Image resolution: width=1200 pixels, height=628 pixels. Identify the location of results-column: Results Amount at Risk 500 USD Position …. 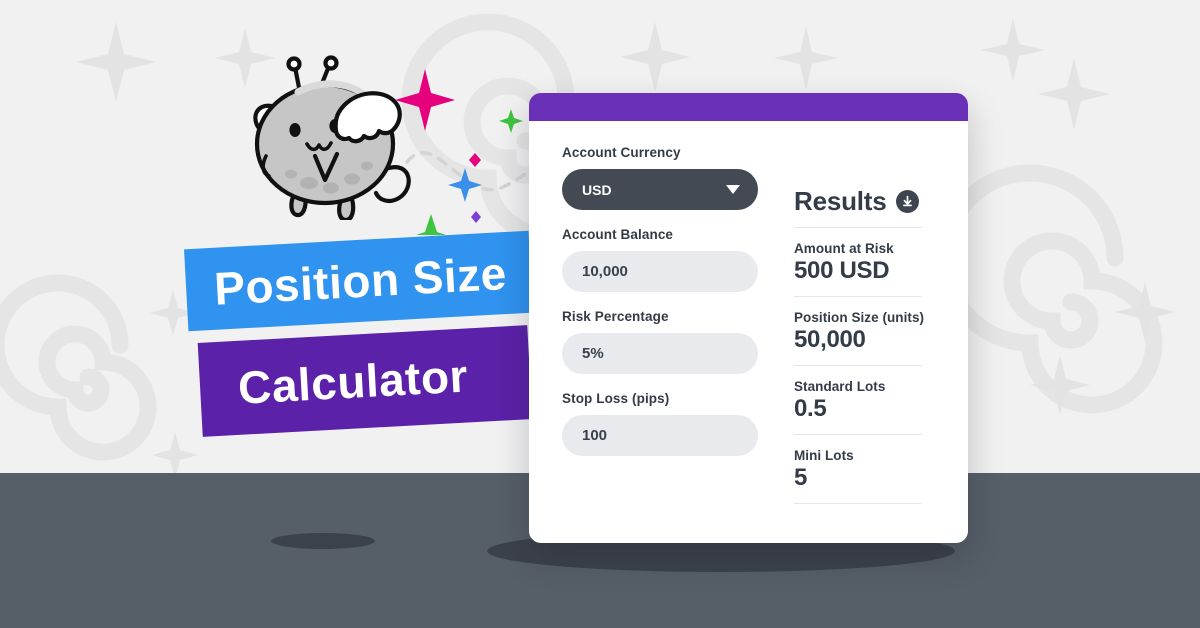
(852, 331).